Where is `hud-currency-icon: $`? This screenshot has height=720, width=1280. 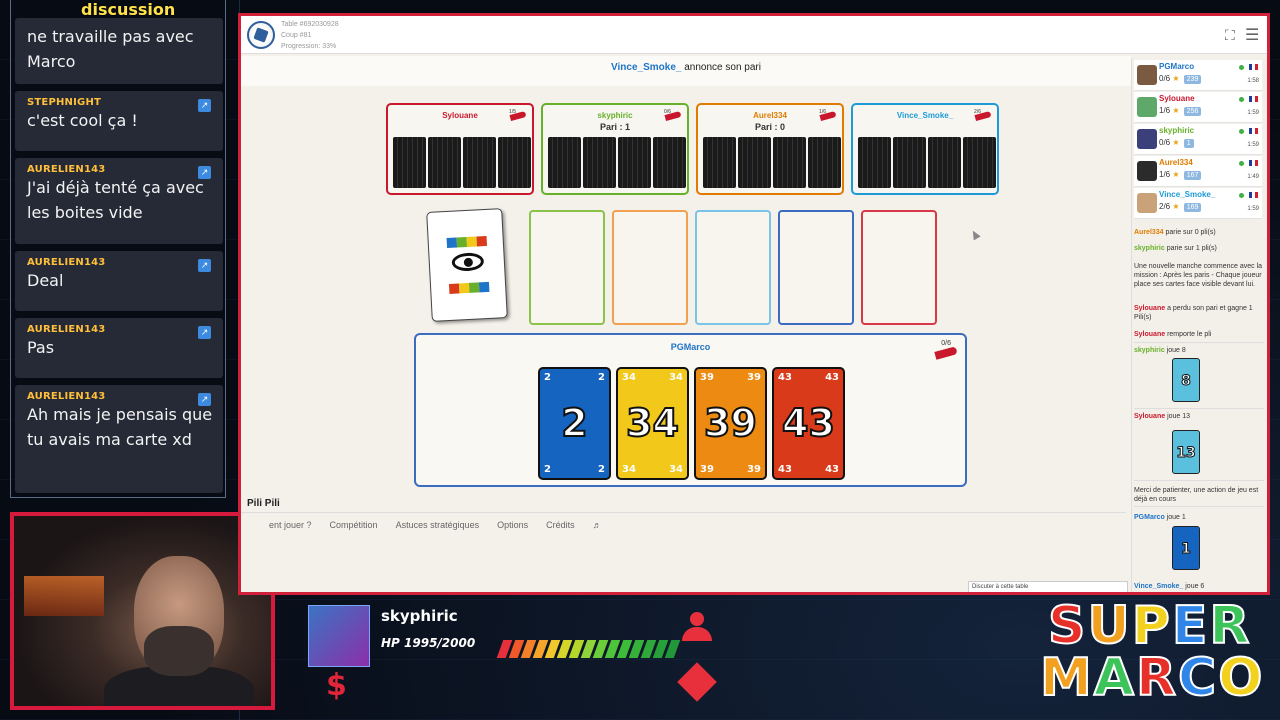 hud-currency-icon: $ is located at coordinates (336, 685).